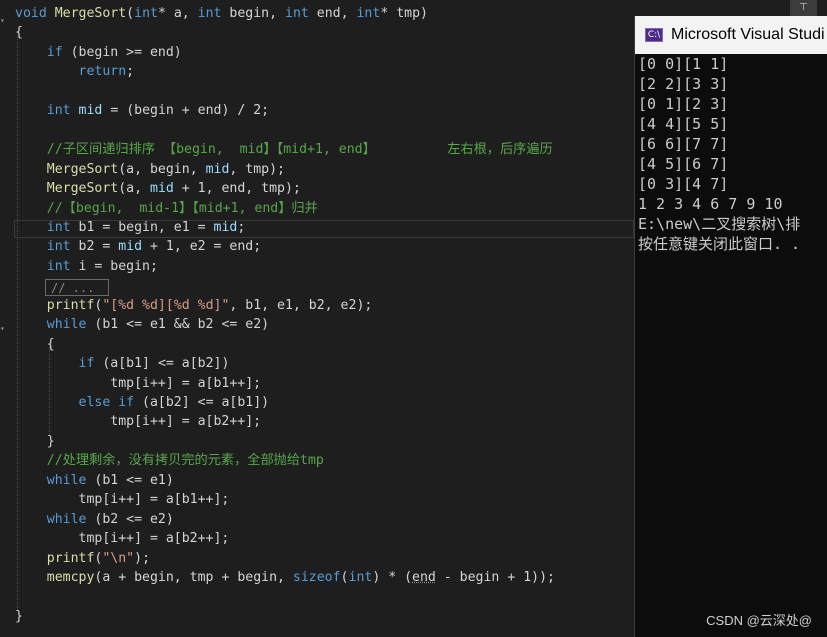 The image size is (827, 637). I want to click on code-token: end,, so click(332, 13).